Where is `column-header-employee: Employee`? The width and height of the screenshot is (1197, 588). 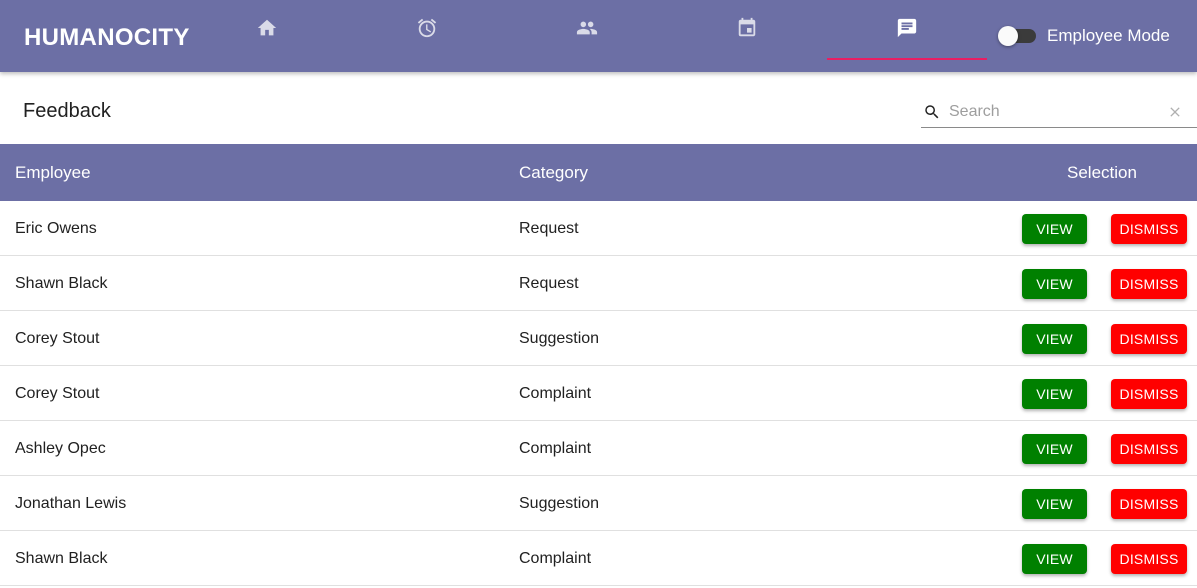 column-header-employee: Employee is located at coordinates (53, 172).